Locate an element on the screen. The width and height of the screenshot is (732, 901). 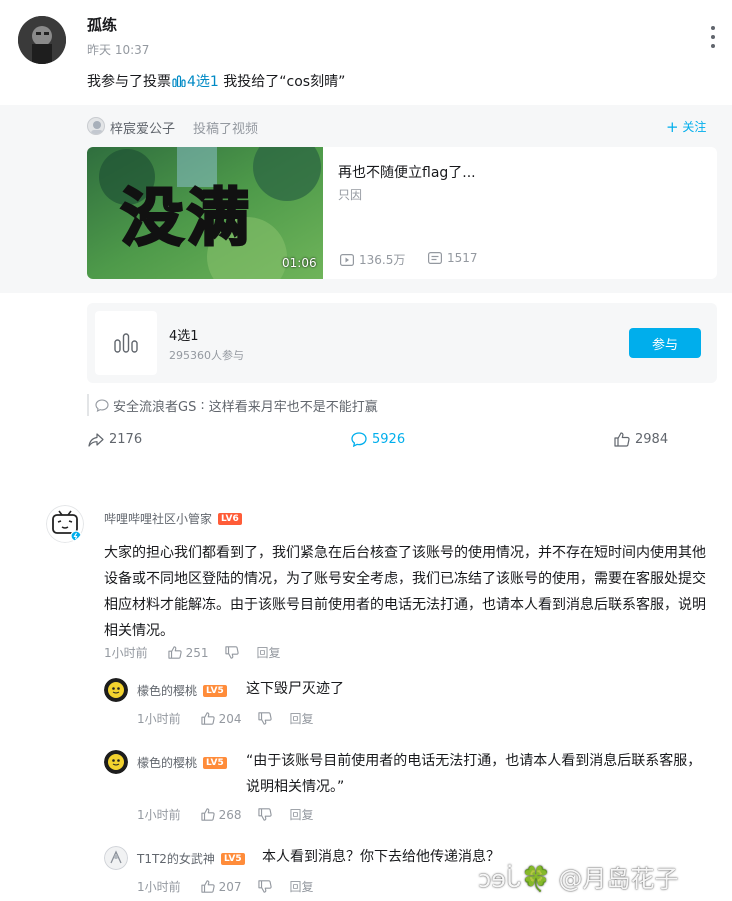
reply-like-button: 204 is located at coordinates (221, 719).